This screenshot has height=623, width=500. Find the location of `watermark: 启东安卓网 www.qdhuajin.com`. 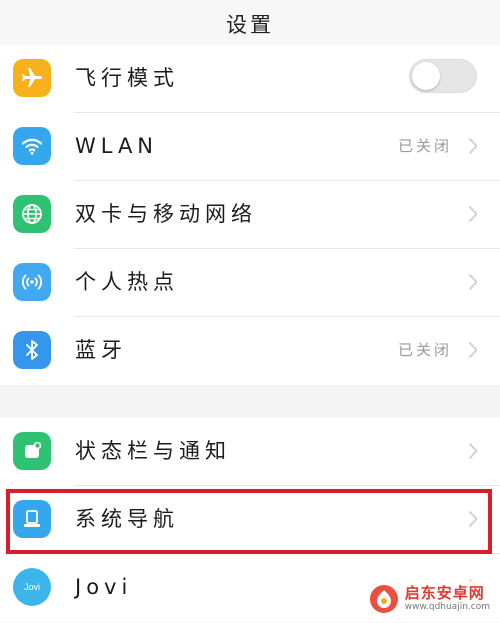

watermark: 启东安卓网 www.qdhuajin.com is located at coordinates (430, 599).